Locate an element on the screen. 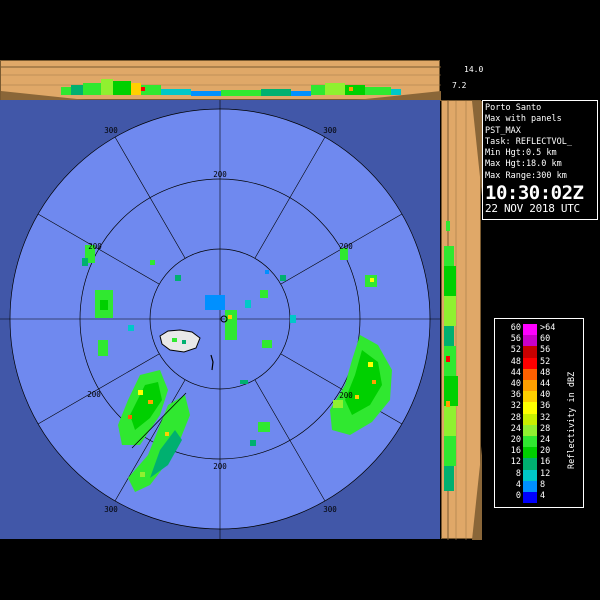  legend-right-label: 28 is located at coordinates (545, 428).